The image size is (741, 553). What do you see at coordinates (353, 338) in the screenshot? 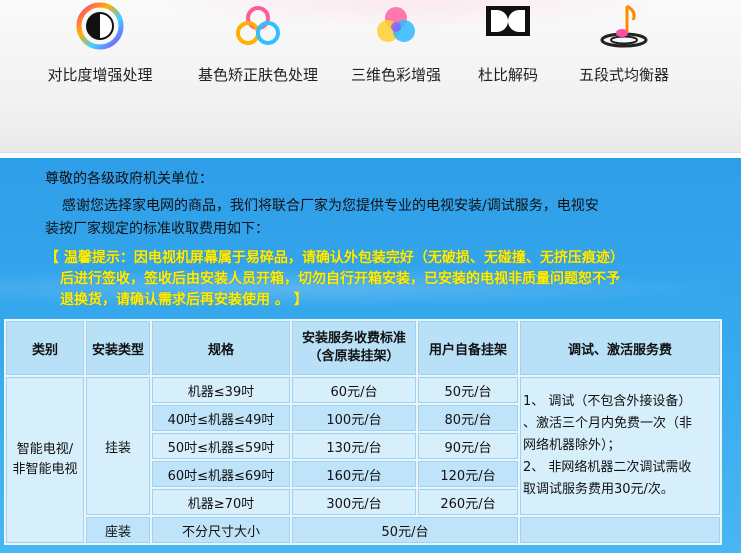
I see `header-fee-line-1: 安装服务收费标准` at bounding box center [353, 338].